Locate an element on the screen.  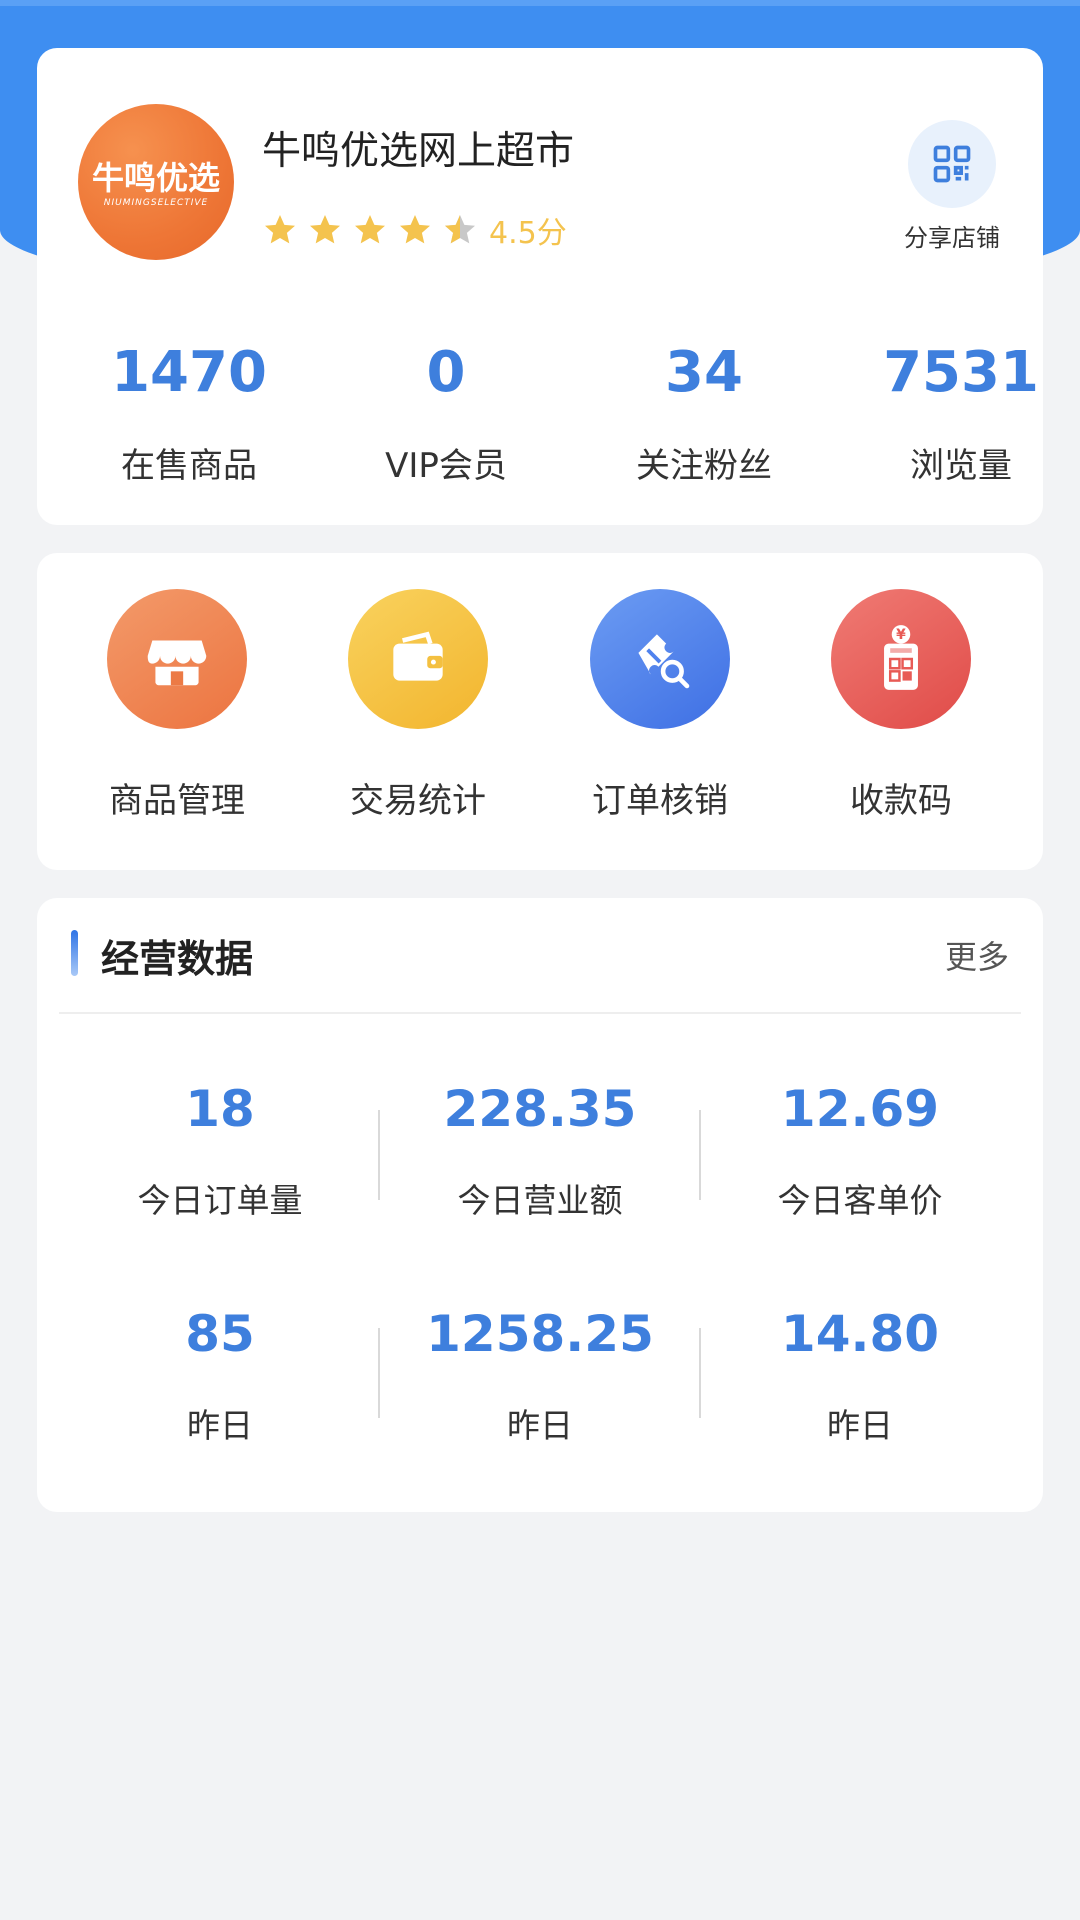
payment-qr-icon: ¥ is located at coordinates (901, 659).